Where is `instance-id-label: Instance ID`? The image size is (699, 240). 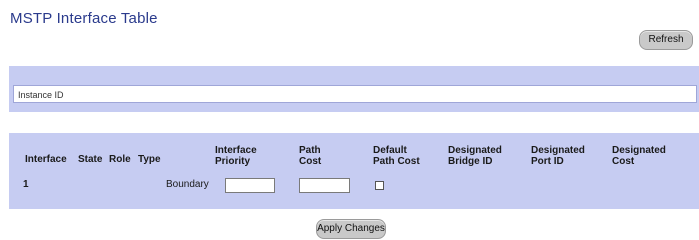
instance-id-label: Instance ID is located at coordinates (41, 95).